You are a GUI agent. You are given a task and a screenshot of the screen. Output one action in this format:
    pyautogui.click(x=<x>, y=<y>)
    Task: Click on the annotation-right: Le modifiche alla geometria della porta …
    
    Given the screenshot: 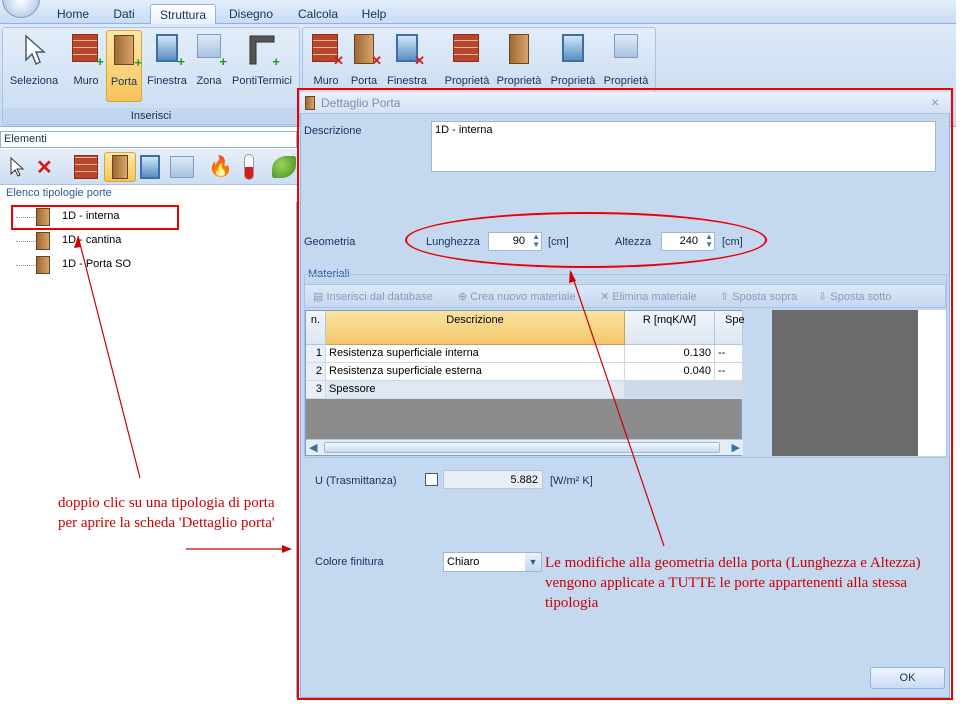 What is the action you would take?
    pyautogui.click(x=733, y=583)
    